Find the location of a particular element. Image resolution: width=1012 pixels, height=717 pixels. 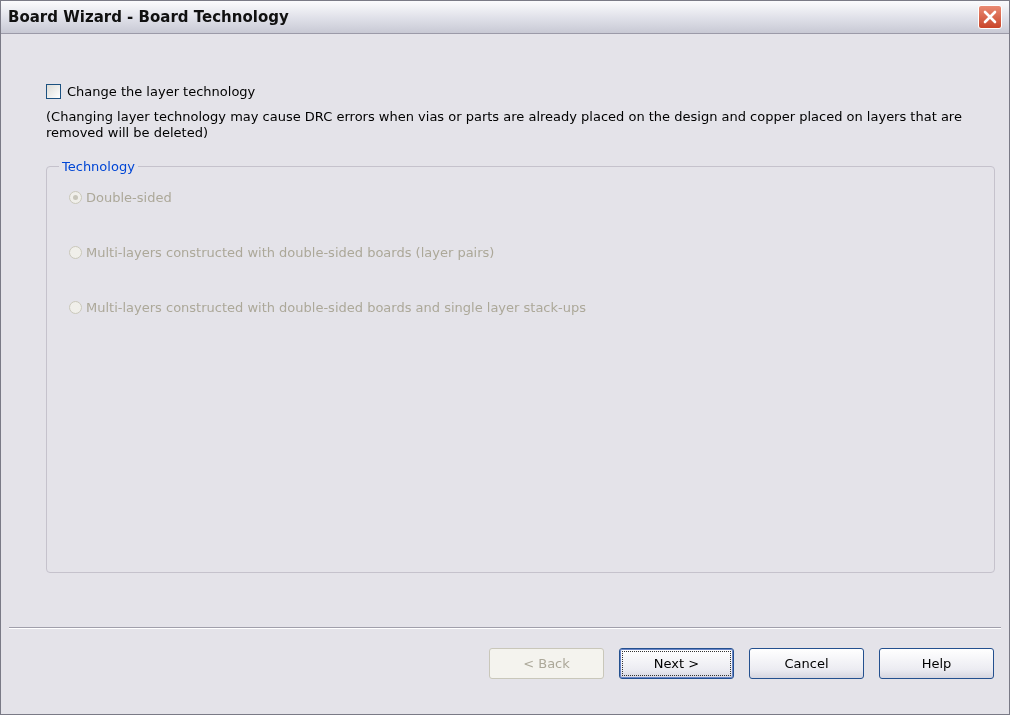

window-title: Board Wizard - Board Technology is located at coordinates (148, 17).